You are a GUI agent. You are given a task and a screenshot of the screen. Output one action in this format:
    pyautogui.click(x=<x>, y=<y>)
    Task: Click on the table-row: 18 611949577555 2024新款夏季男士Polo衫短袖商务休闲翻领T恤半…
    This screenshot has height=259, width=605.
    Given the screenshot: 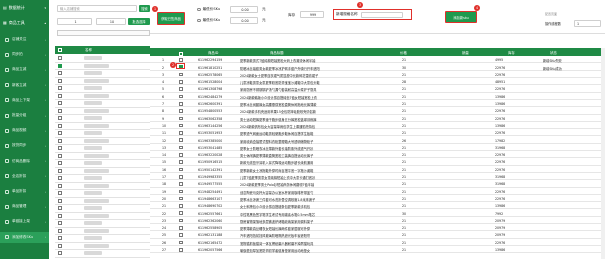 What is the action you would take?
    pyautogui.click(x=377, y=184)
    